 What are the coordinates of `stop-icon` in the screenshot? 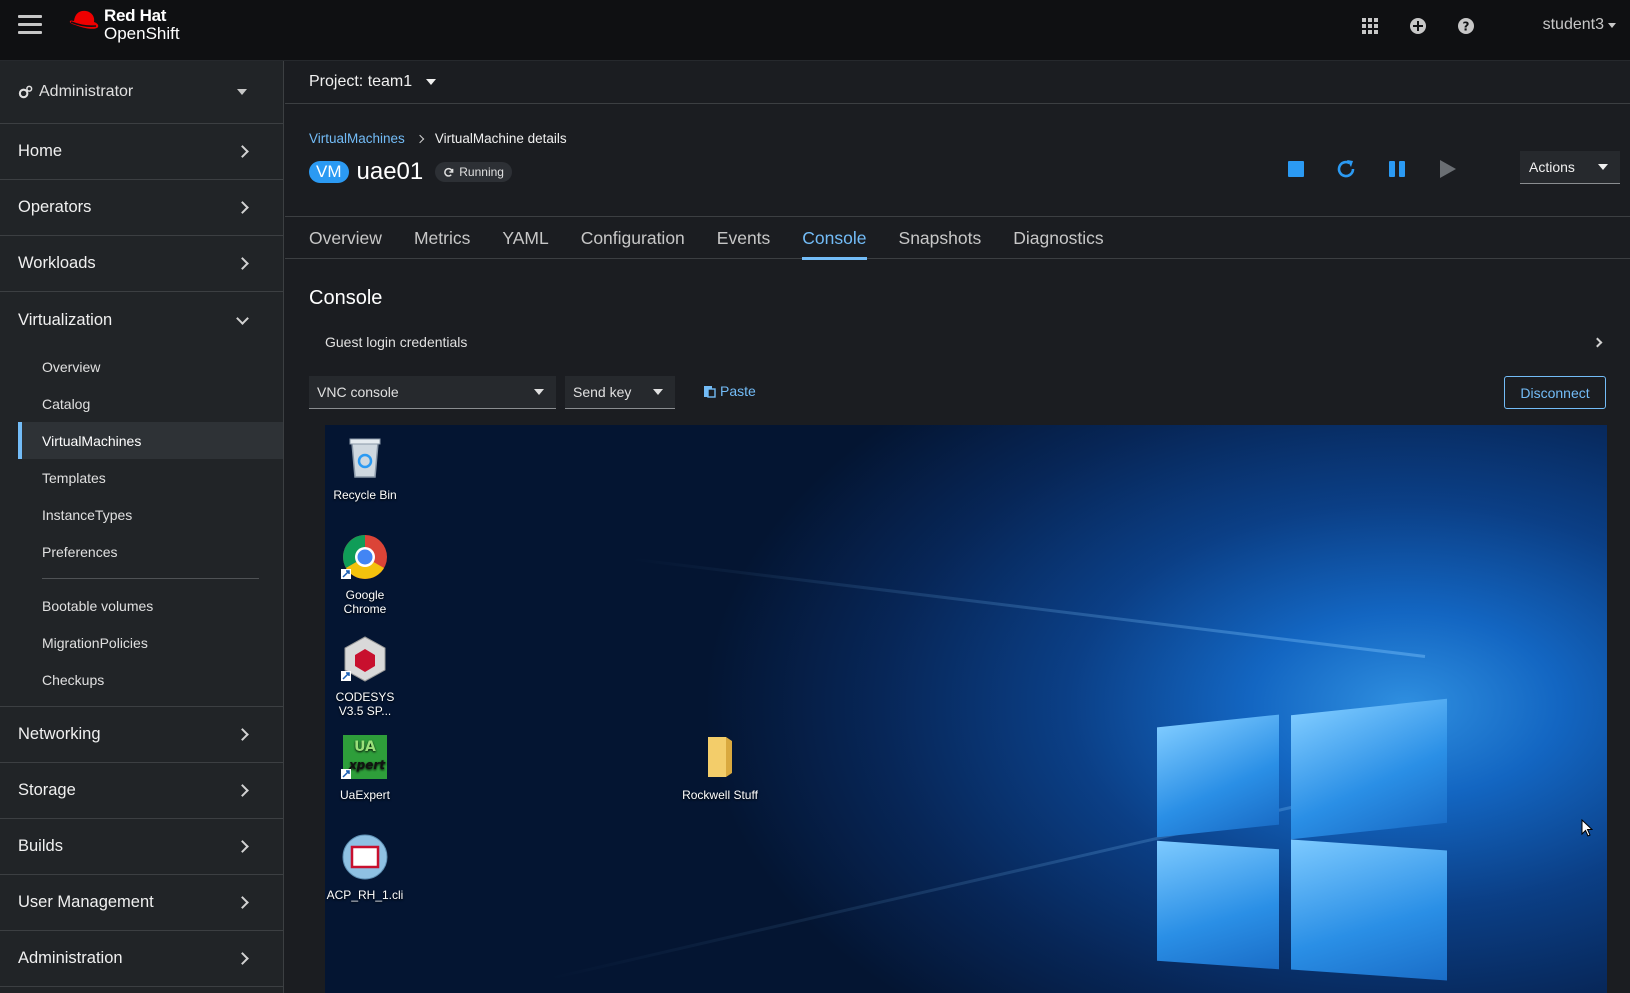 It's located at (1296, 169).